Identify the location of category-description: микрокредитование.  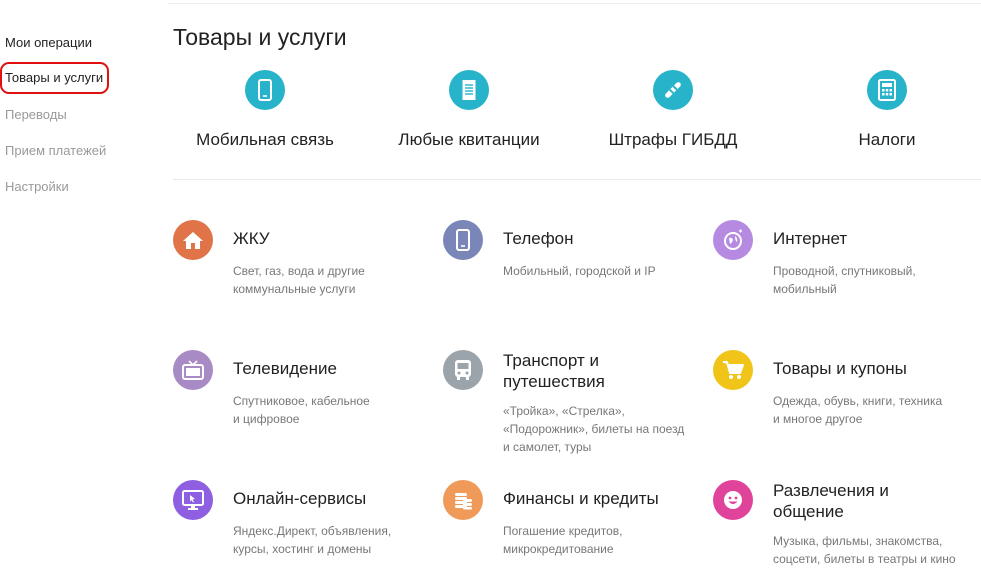
(558, 549).